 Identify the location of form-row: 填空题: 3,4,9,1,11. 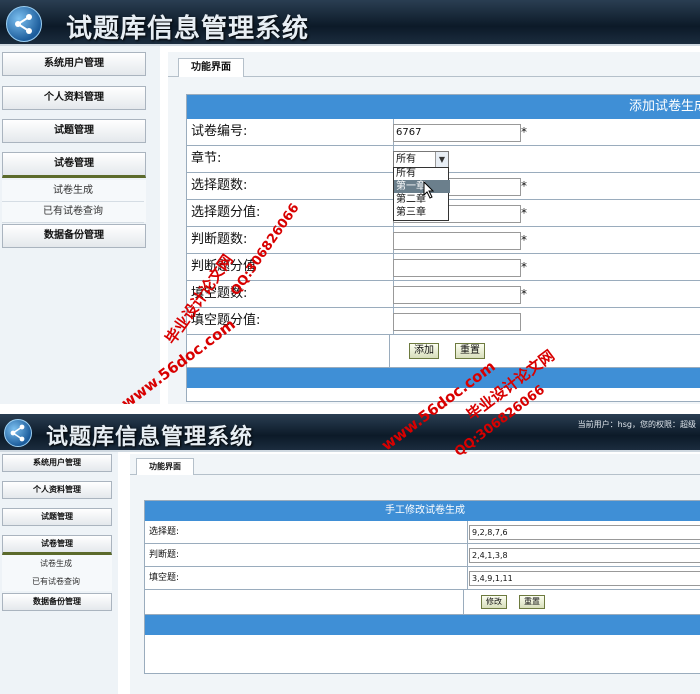
(422, 578).